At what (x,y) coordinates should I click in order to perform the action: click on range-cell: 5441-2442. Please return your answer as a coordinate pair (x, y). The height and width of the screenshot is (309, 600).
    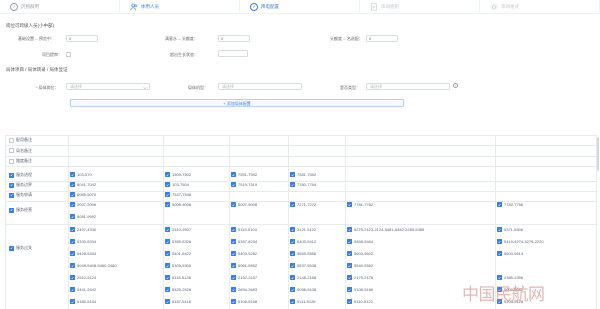
    Looking at the image, I should click on (83, 289).